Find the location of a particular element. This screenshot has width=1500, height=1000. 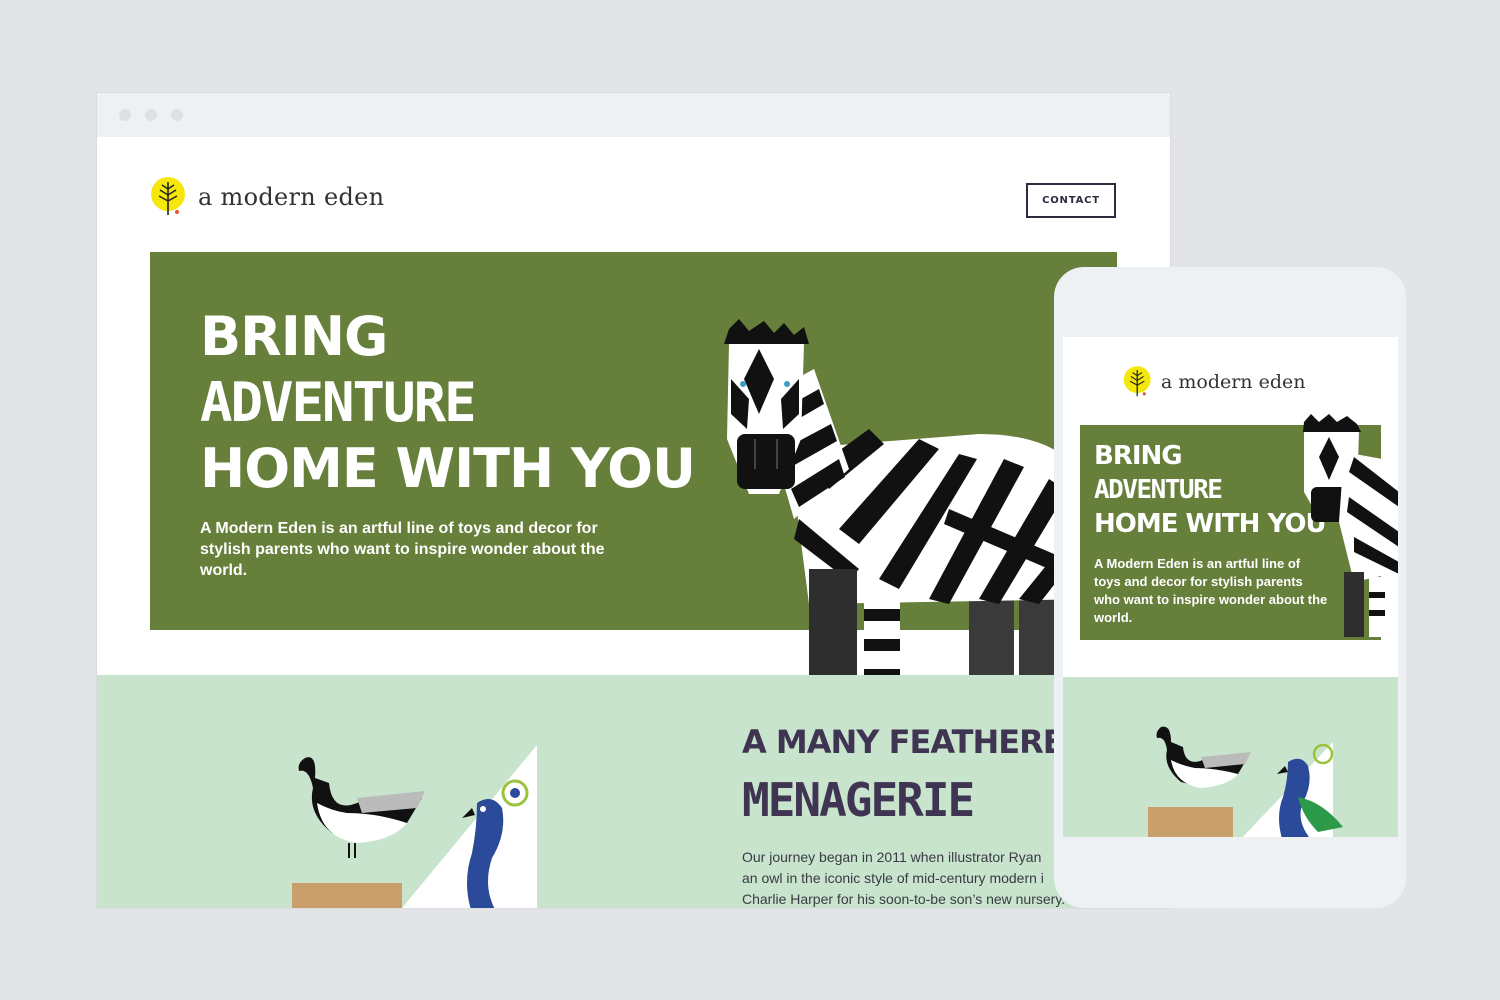

window-dot-close is located at coordinates (125, 115).